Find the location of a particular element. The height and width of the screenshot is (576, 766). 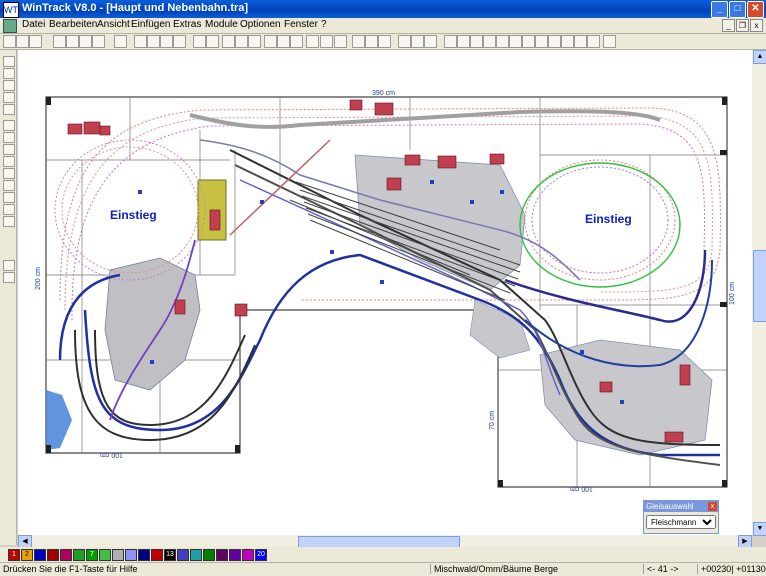

tool-text-icon is located at coordinates (9, 161).